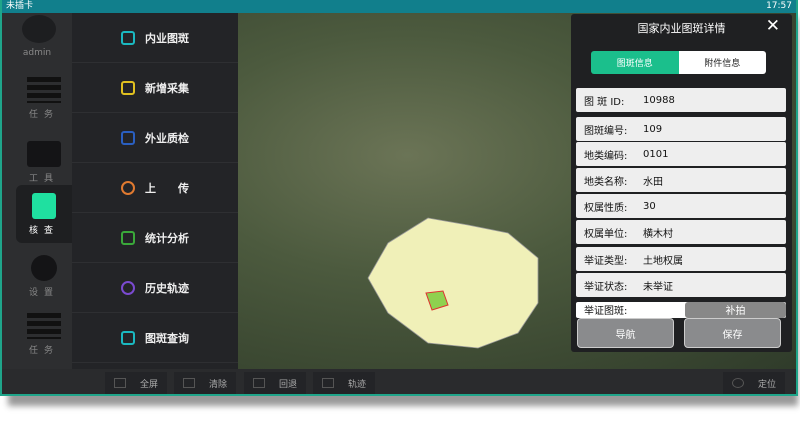 The image size is (800, 429). What do you see at coordinates (44, 267) in the screenshot?
I see `gear-icon` at bounding box center [44, 267].